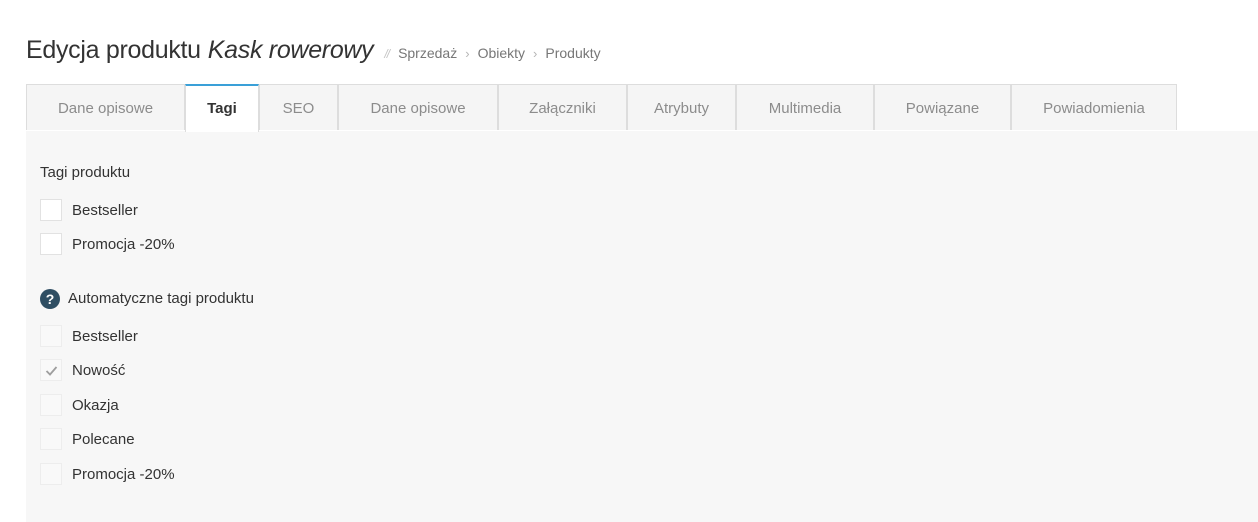 The width and height of the screenshot is (1258, 522). Describe the element at coordinates (103, 439) in the screenshot. I see `checkbox-label: Polecane` at that location.